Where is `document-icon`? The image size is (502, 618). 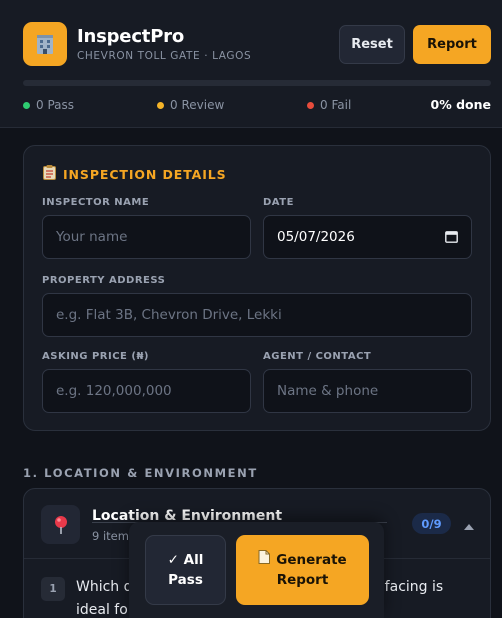 document-icon is located at coordinates (264, 560).